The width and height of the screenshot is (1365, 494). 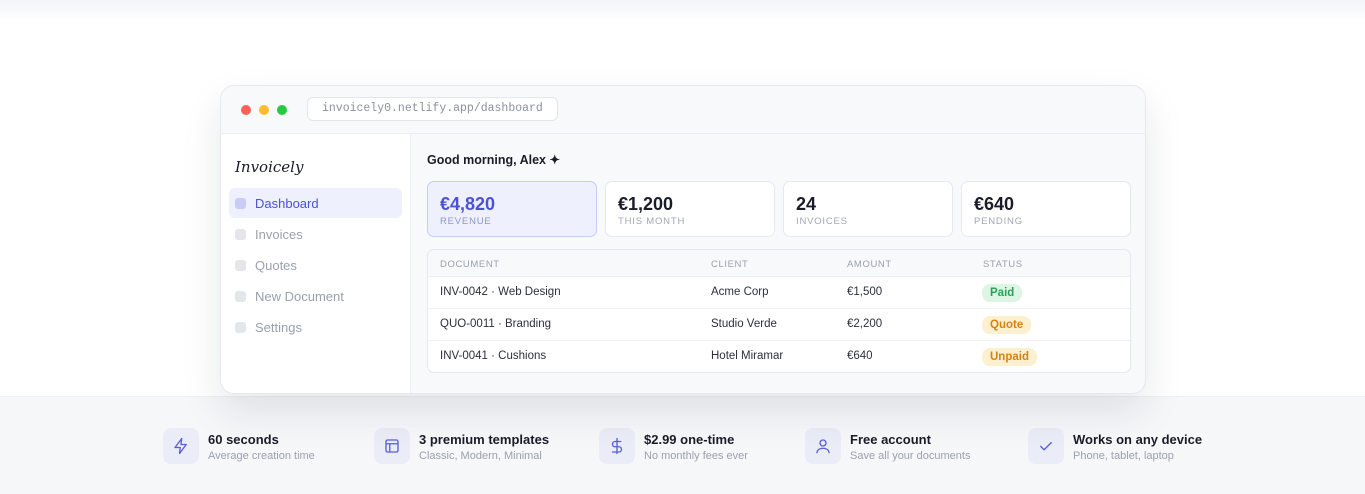 I want to click on new-document-icon, so click(x=240, y=296).